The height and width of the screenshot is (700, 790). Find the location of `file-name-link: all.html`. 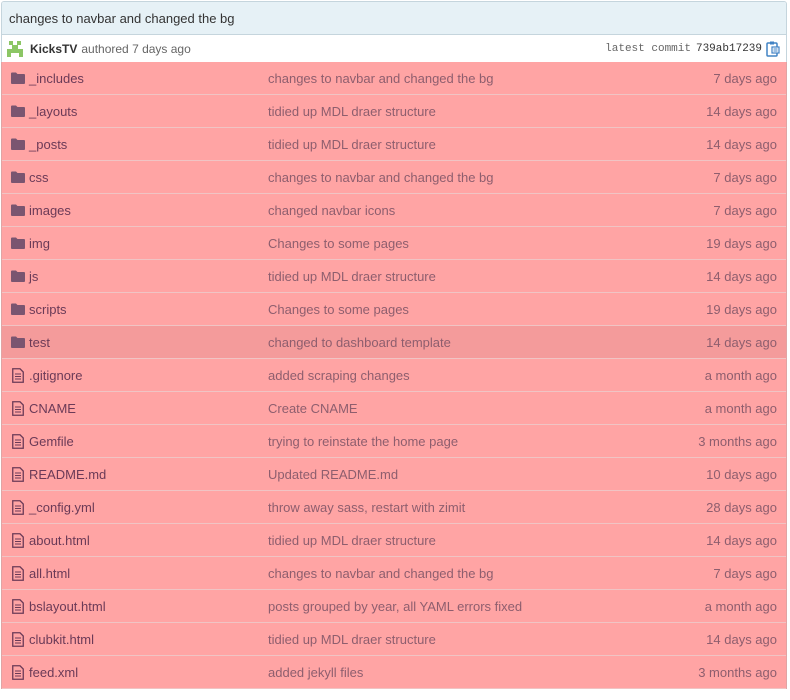

file-name-link: all.html is located at coordinates (49, 573).